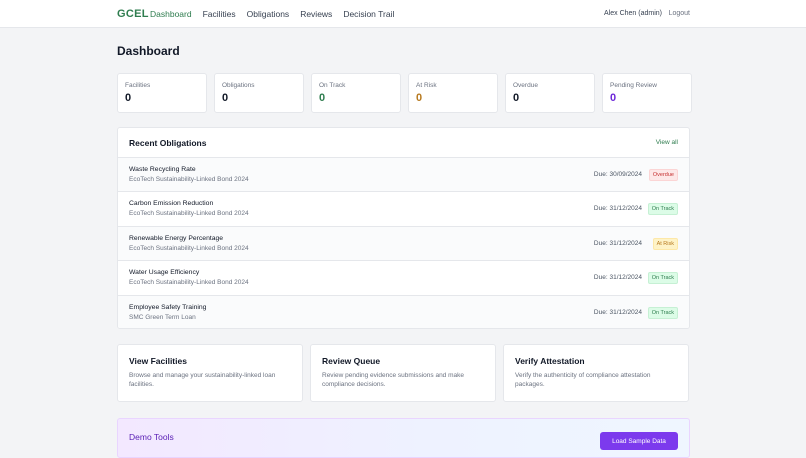 Image resolution: width=806 pixels, height=458 pixels. Describe the element at coordinates (138, 85) in the screenshot. I see `stat-label: Facilities` at that location.